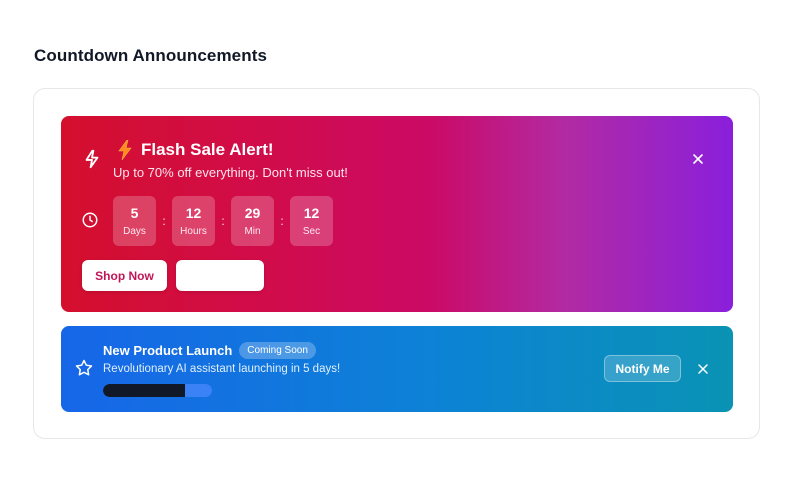 The image size is (800, 500). I want to click on star-icon, so click(84, 367).